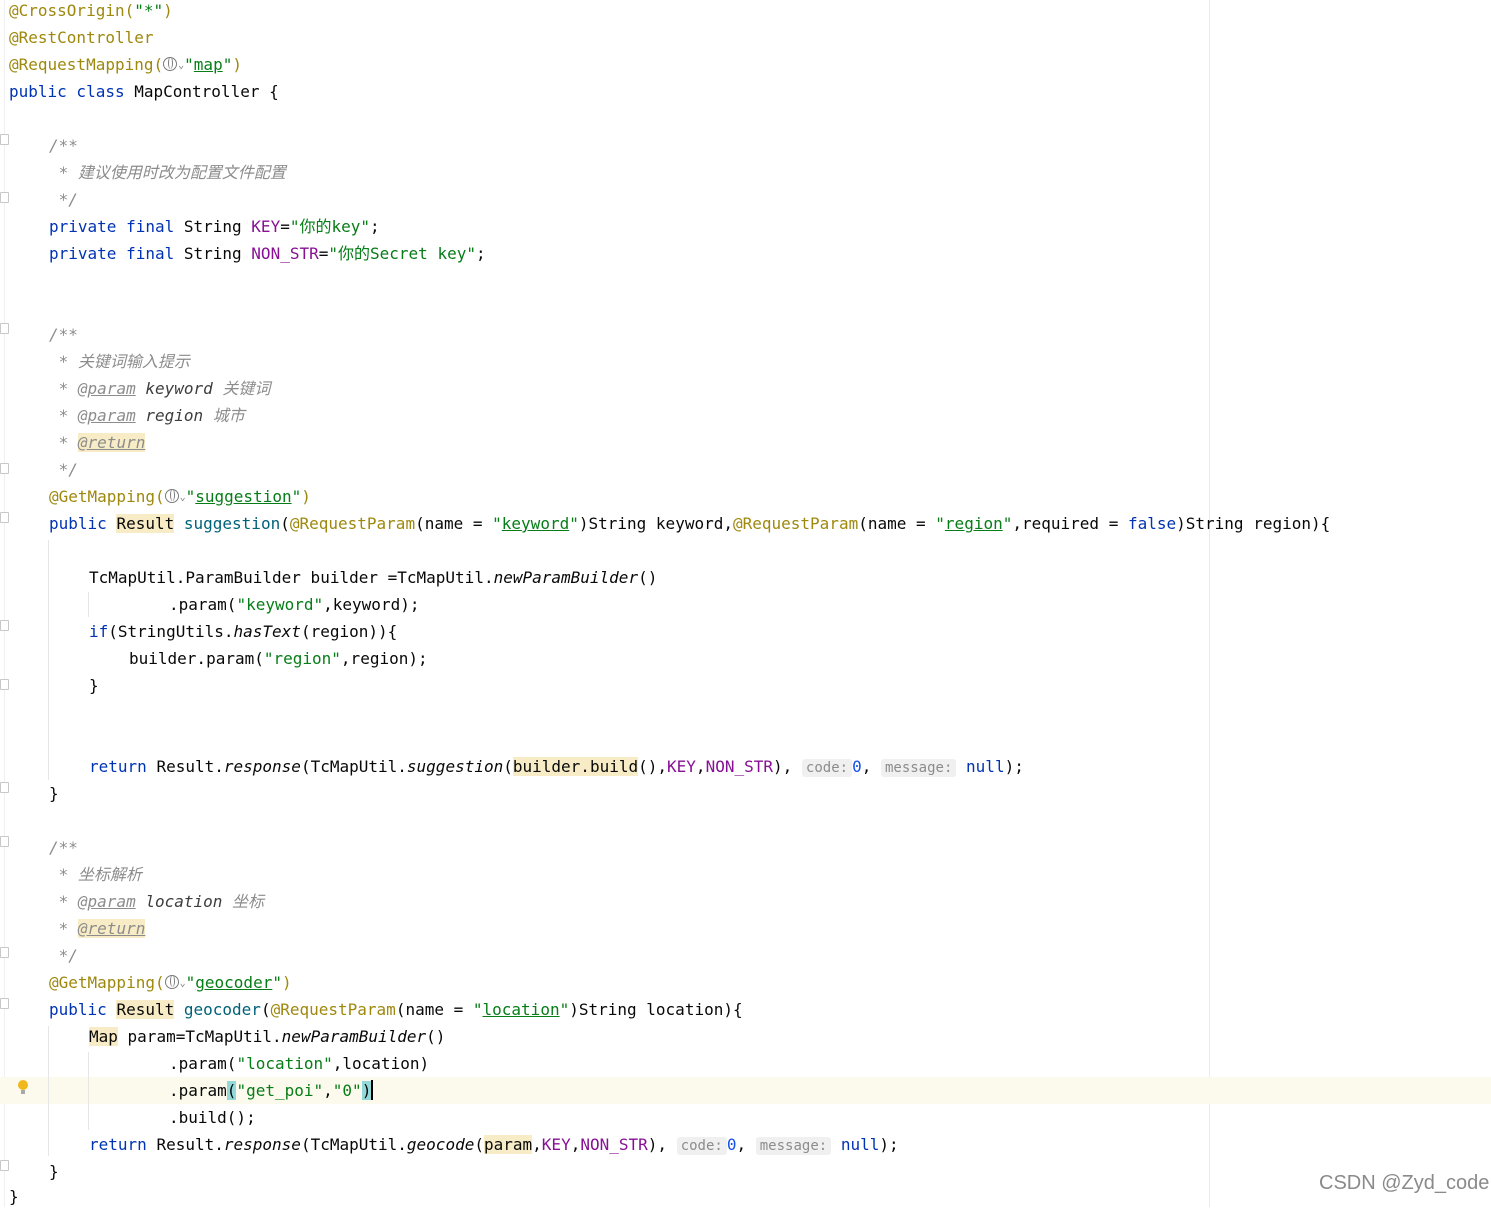 Image resolution: width=1491 pixels, height=1210 pixels. I want to click on code-line: * @param location 坐标, so click(156, 901).